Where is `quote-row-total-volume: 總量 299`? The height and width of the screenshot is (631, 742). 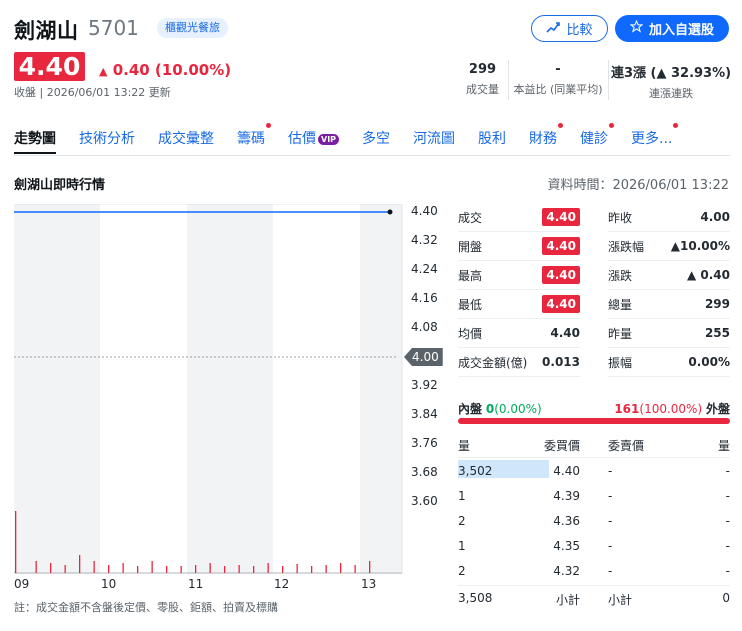 quote-row-total-volume: 總量 299 is located at coordinates (669, 304).